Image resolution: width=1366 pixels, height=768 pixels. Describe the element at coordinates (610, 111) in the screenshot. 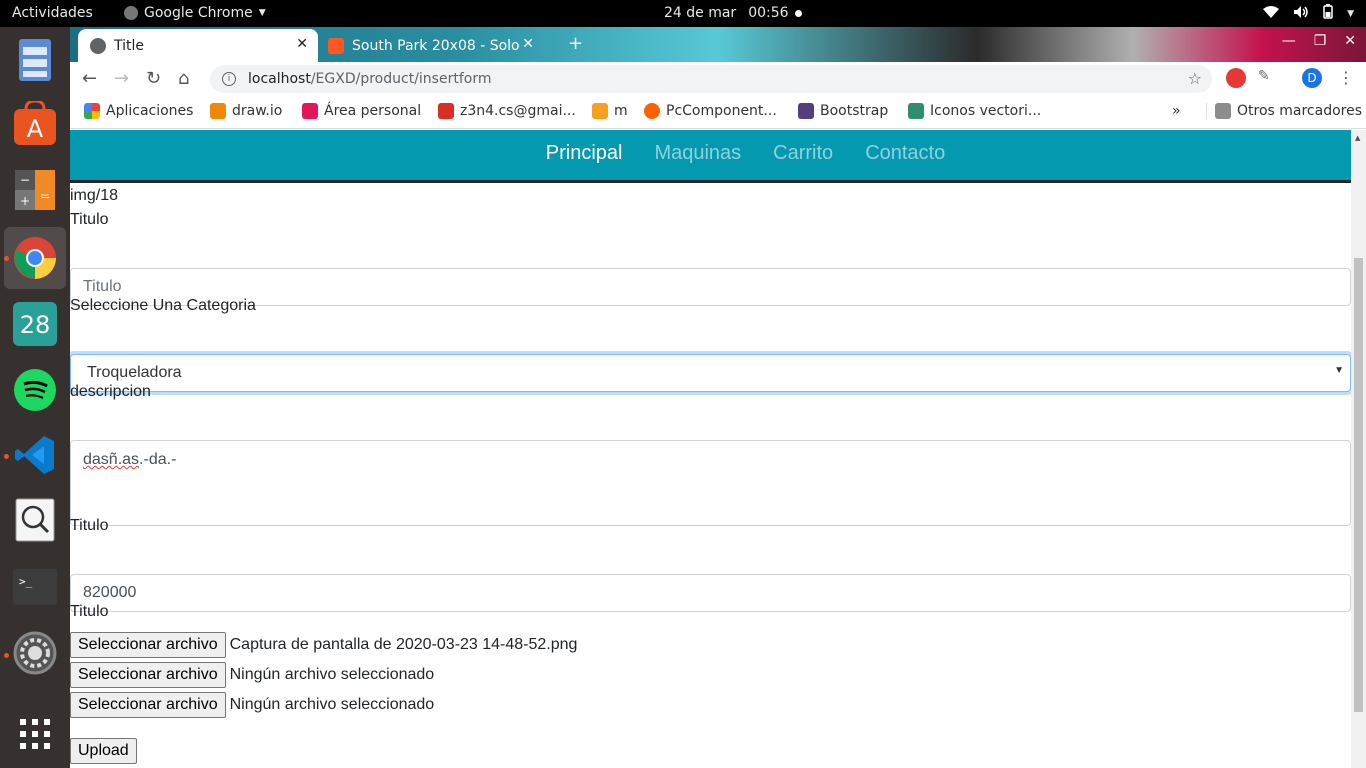

I see `bookmark-m: m` at that location.